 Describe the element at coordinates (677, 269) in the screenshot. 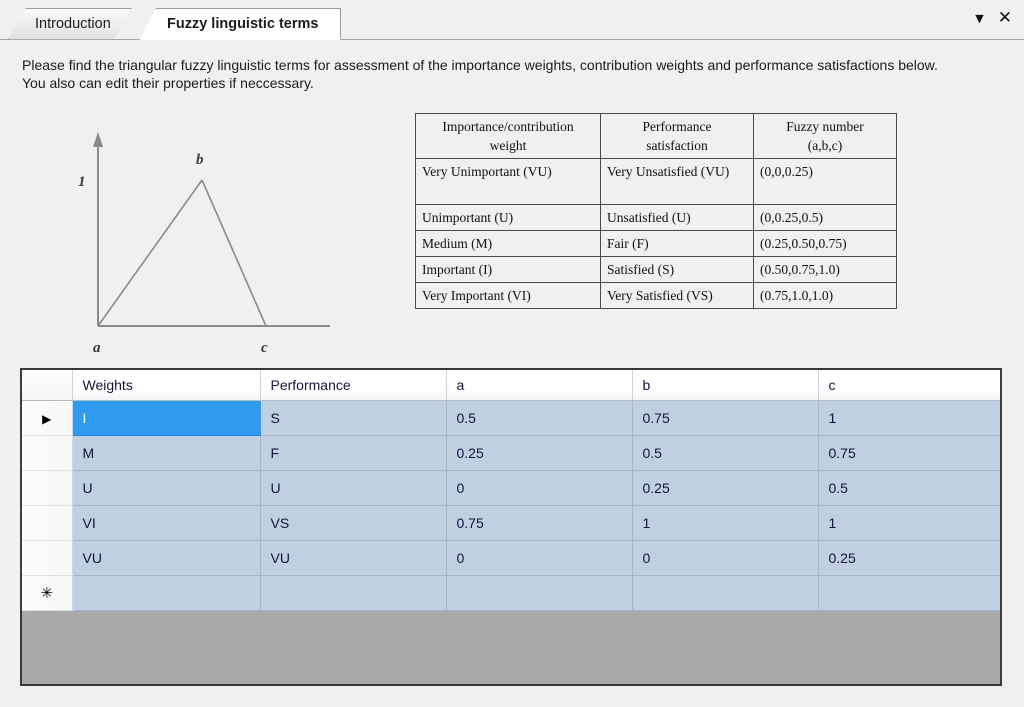

I see `reference-cell-performance: Satisfied (S)` at that location.